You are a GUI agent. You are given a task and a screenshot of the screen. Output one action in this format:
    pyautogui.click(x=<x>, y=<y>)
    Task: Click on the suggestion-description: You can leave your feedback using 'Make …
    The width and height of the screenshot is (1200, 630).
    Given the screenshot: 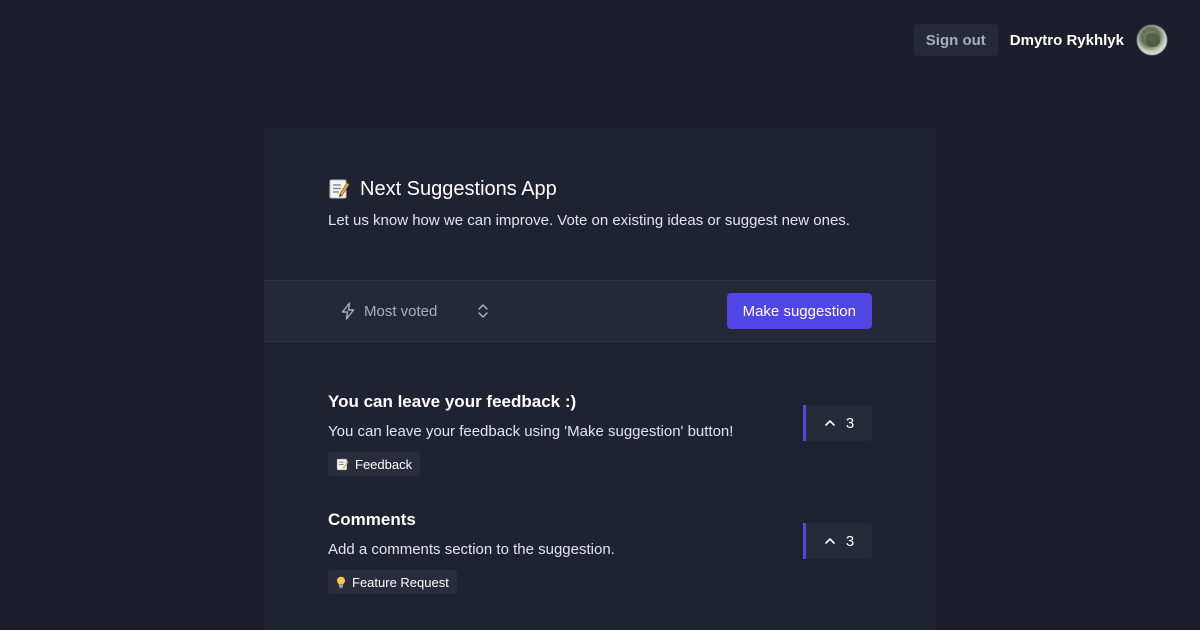 What is the action you would take?
    pyautogui.click(x=531, y=431)
    